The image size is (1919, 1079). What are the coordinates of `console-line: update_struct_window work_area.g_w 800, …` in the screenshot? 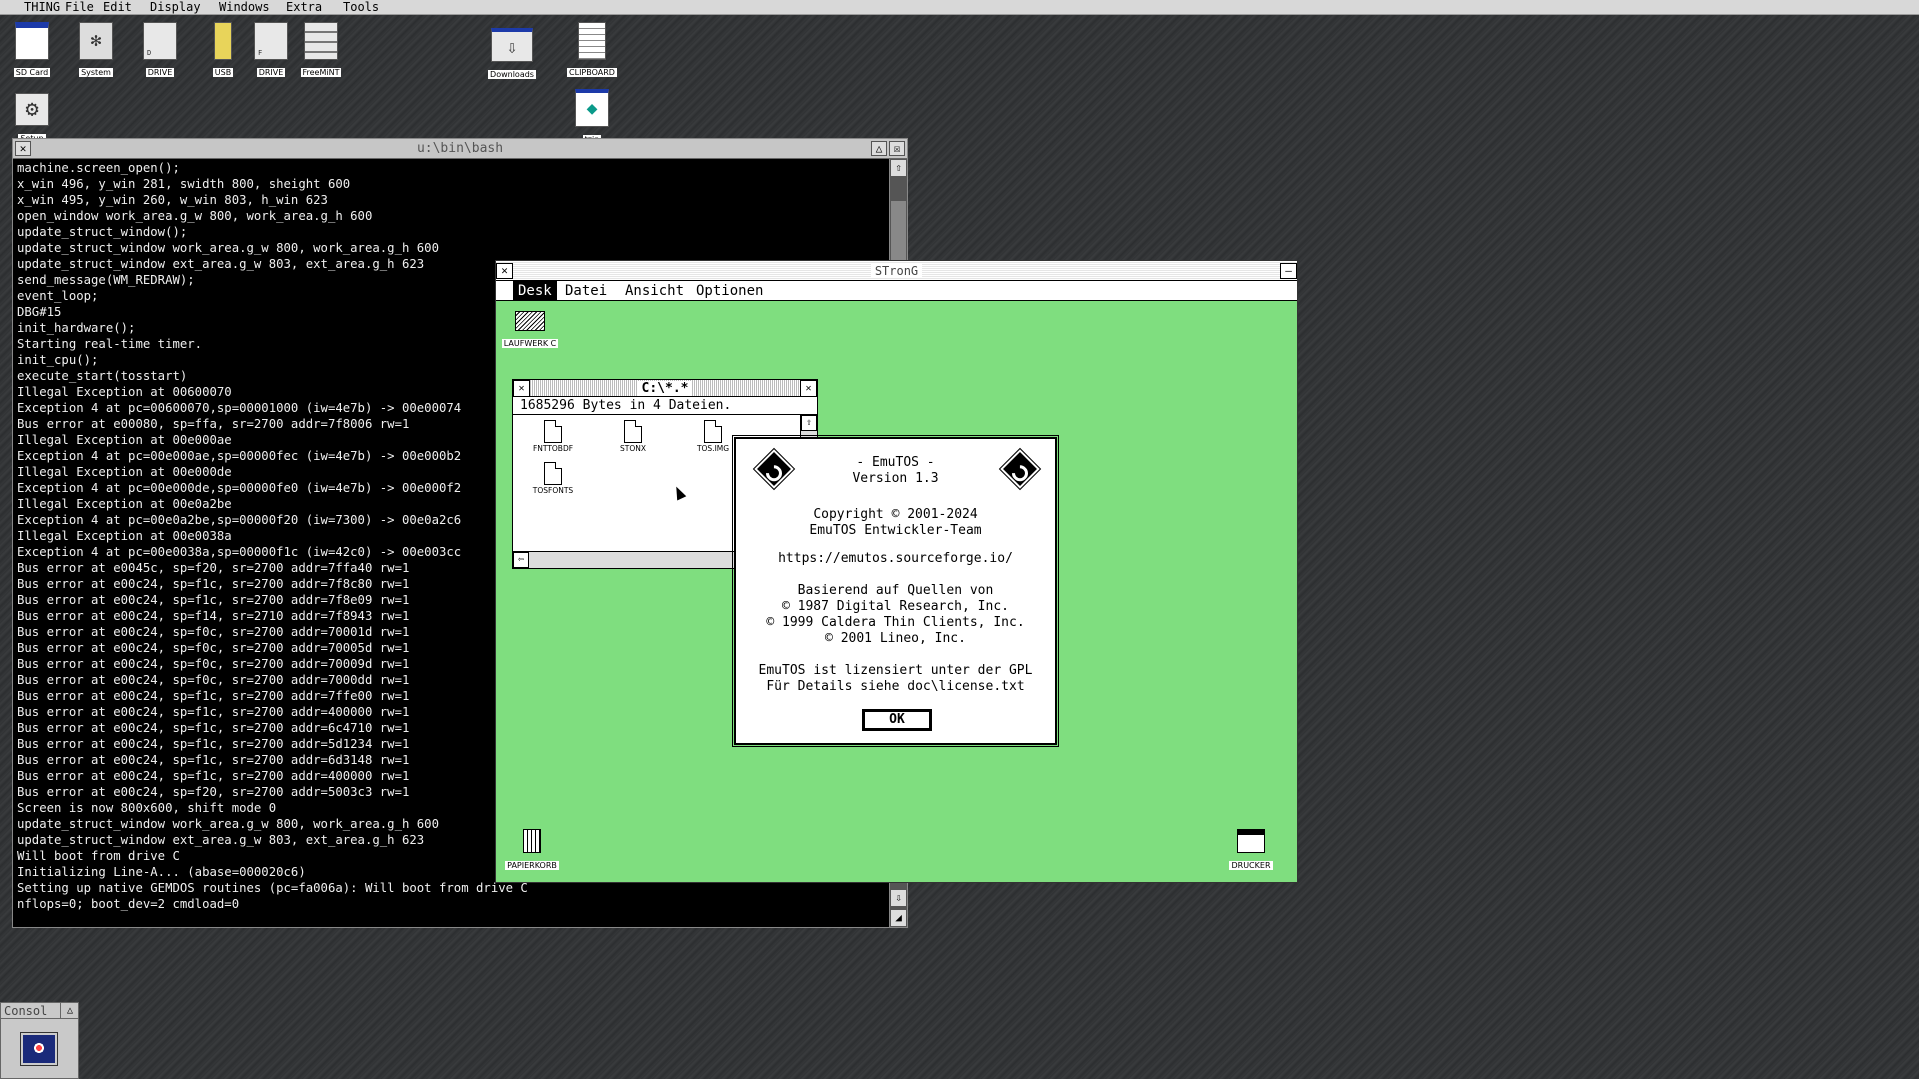 It's located at (228, 248).